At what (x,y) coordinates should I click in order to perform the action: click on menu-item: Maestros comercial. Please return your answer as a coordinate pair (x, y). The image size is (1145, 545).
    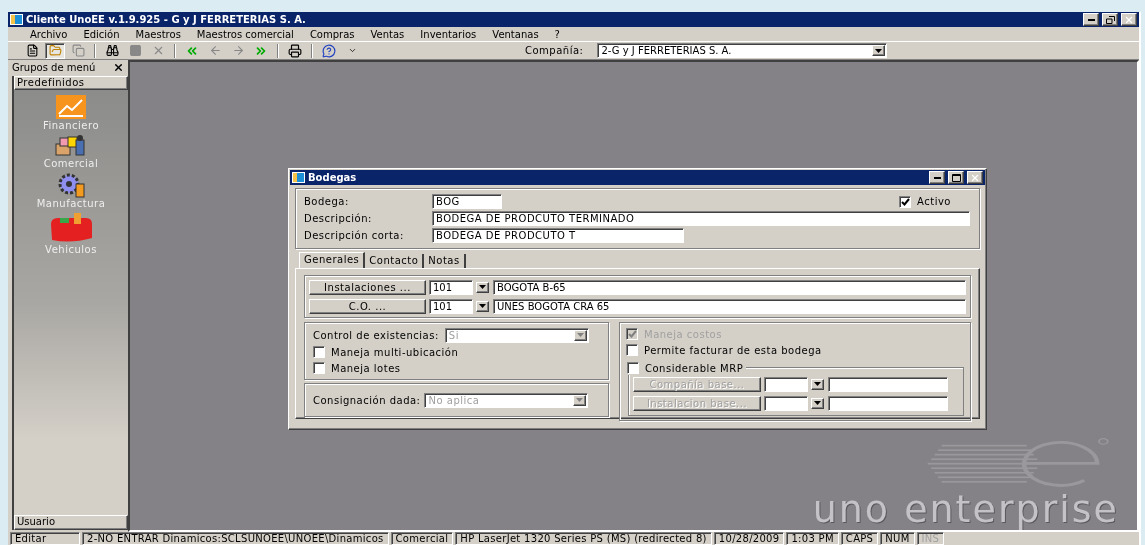
    Looking at the image, I should click on (245, 34).